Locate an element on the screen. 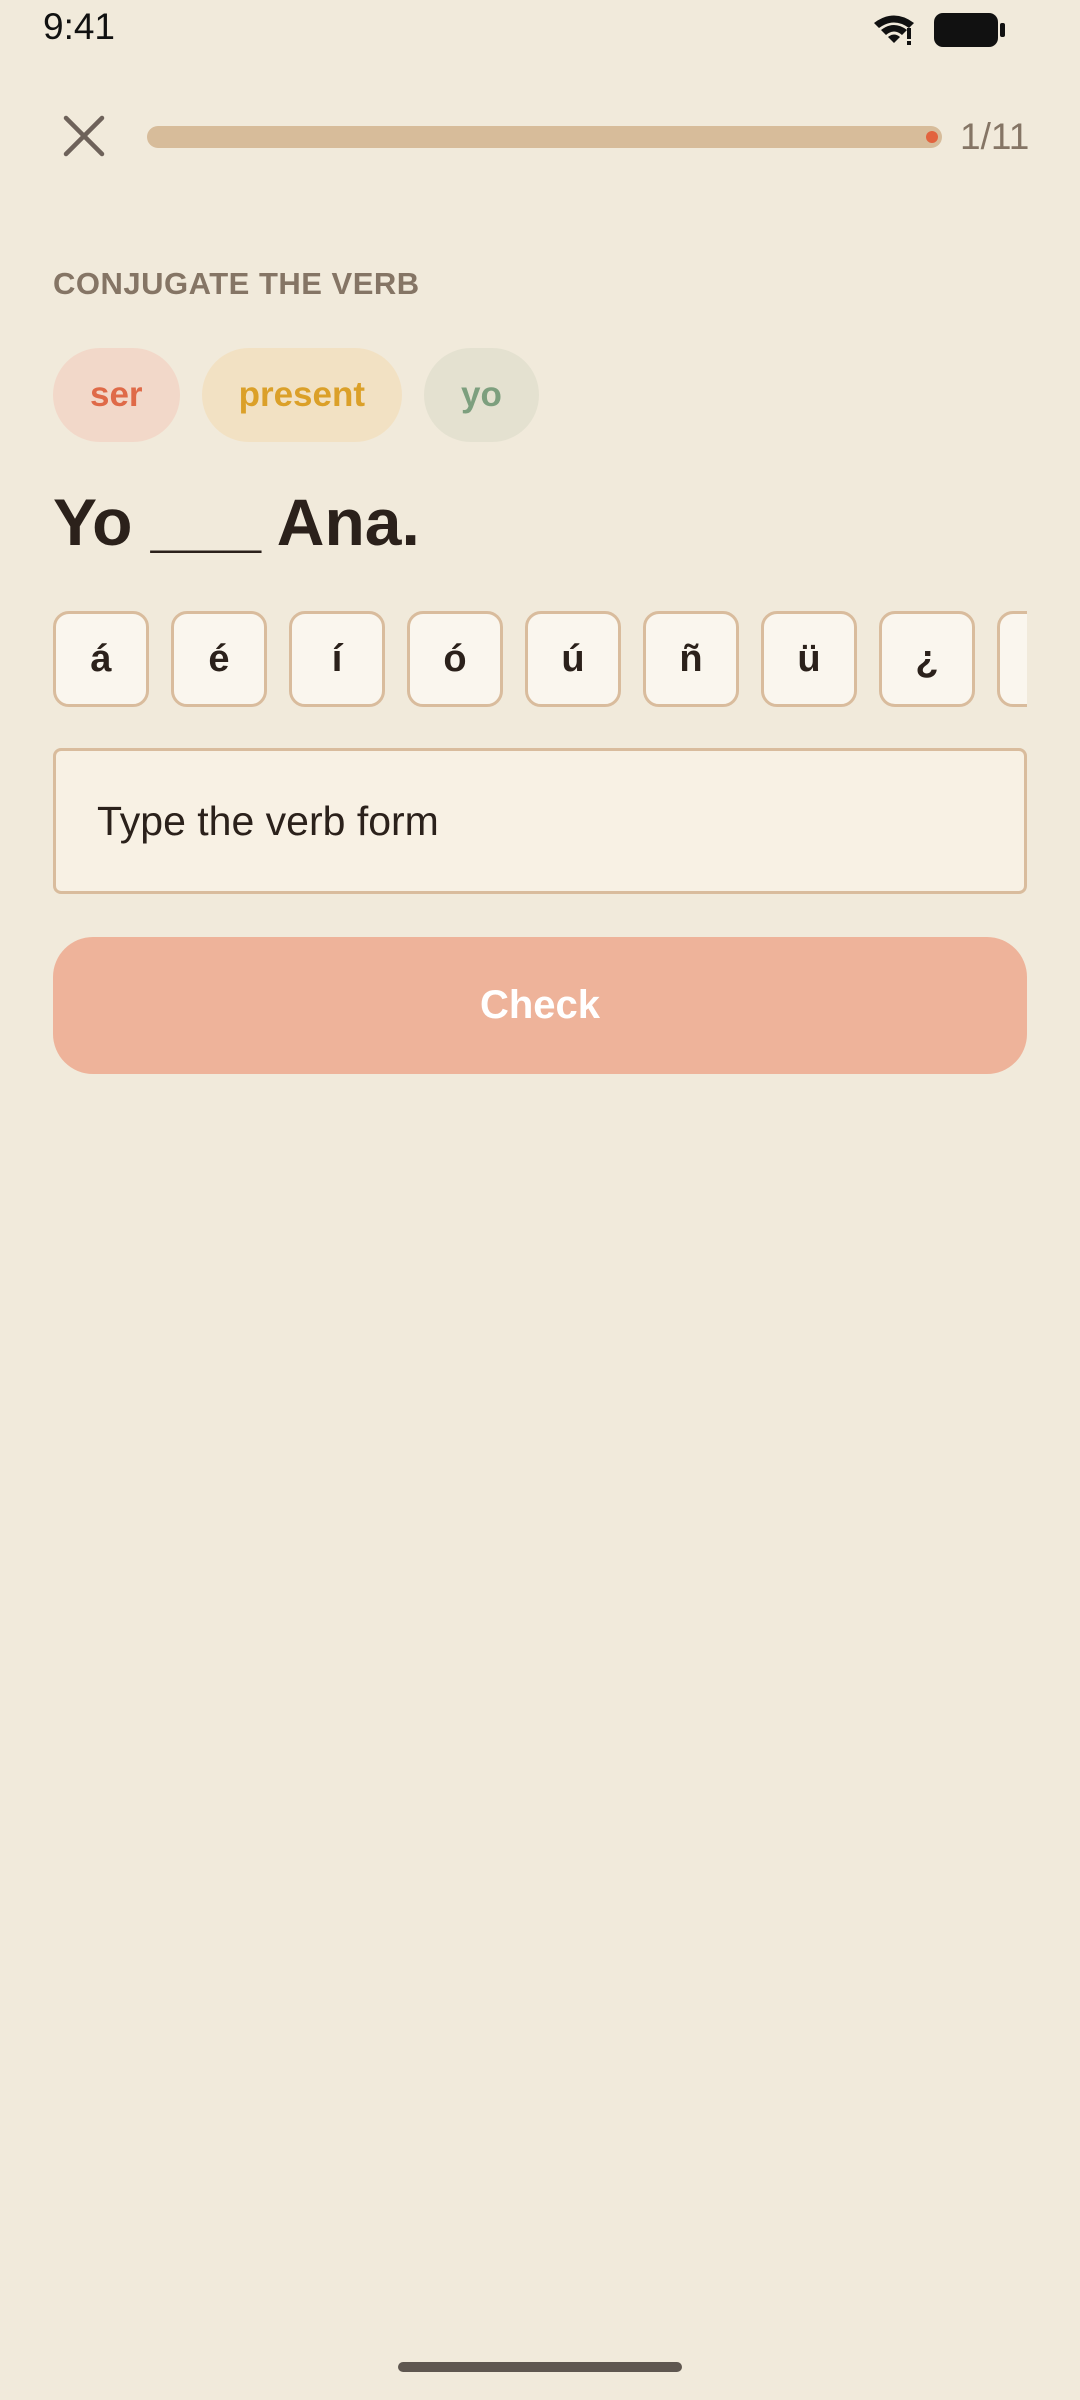 The image size is (1080, 2400). home-indicator is located at coordinates (540, 2367).